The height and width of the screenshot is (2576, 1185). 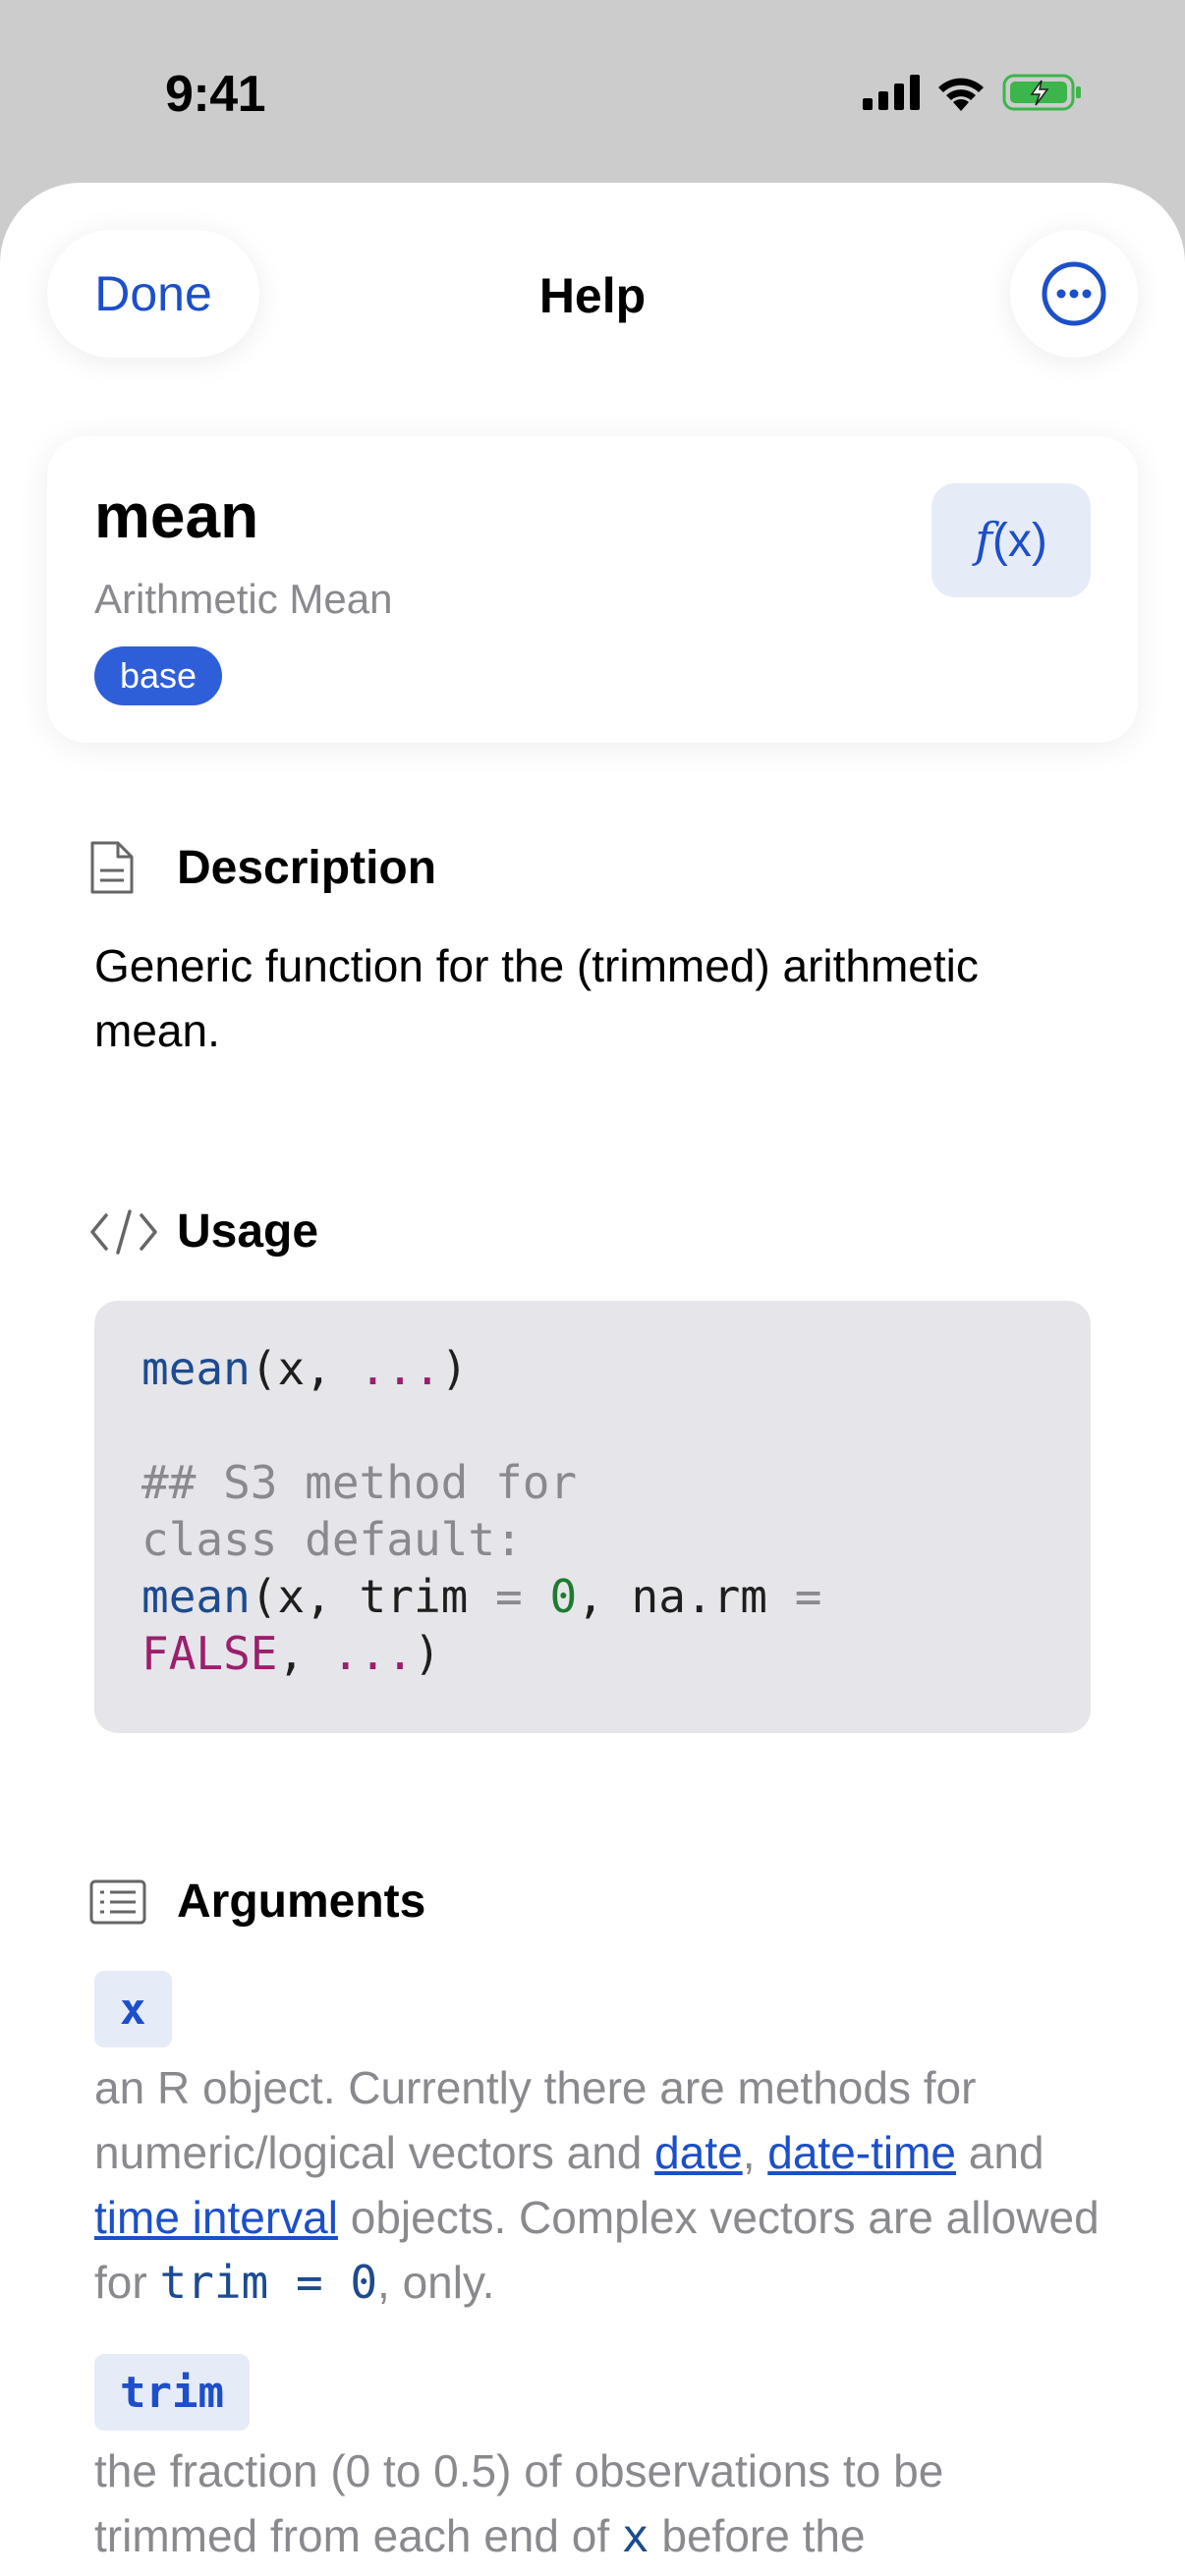 What do you see at coordinates (216, 94) in the screenshot?
I see `status-time: 9:41` at bounding box center [216, 94].